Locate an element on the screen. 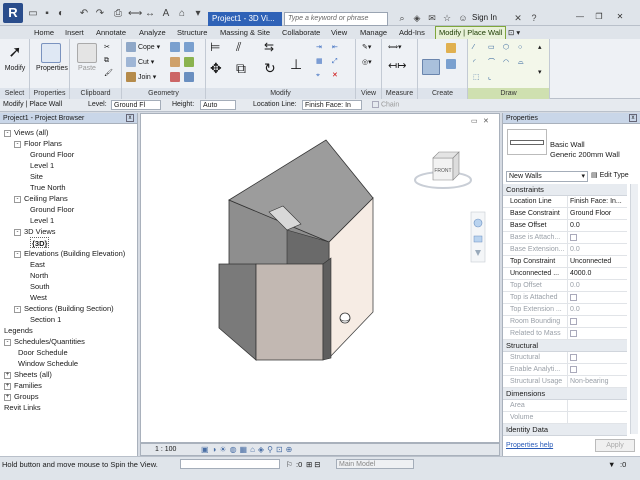 The width and height of the screenshot is (640, 480). workset-dropdown is located at coordinates (230, 464).